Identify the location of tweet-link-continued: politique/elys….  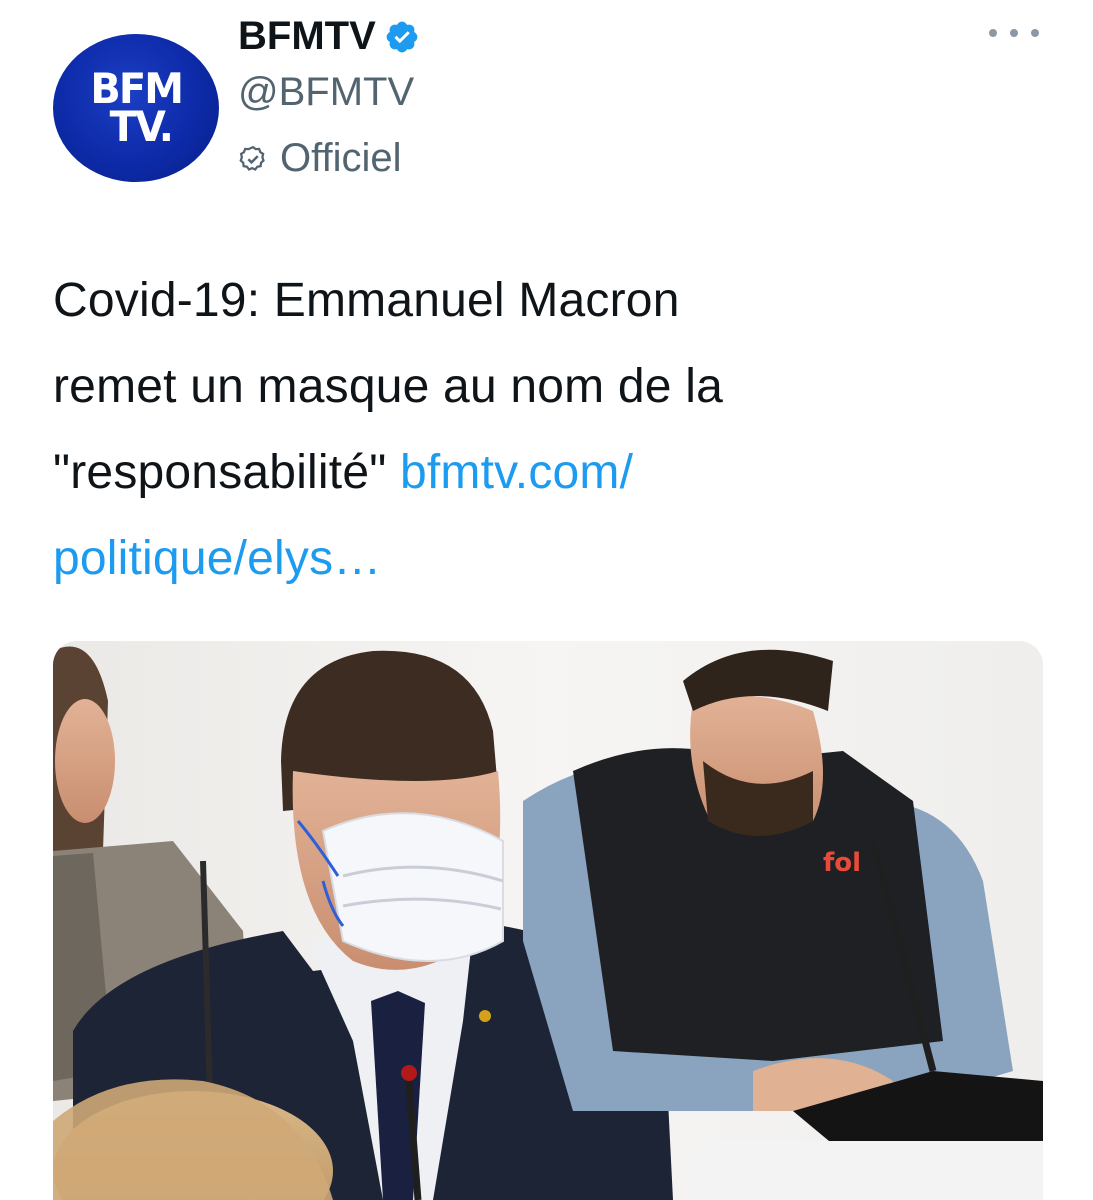
(217, 558).